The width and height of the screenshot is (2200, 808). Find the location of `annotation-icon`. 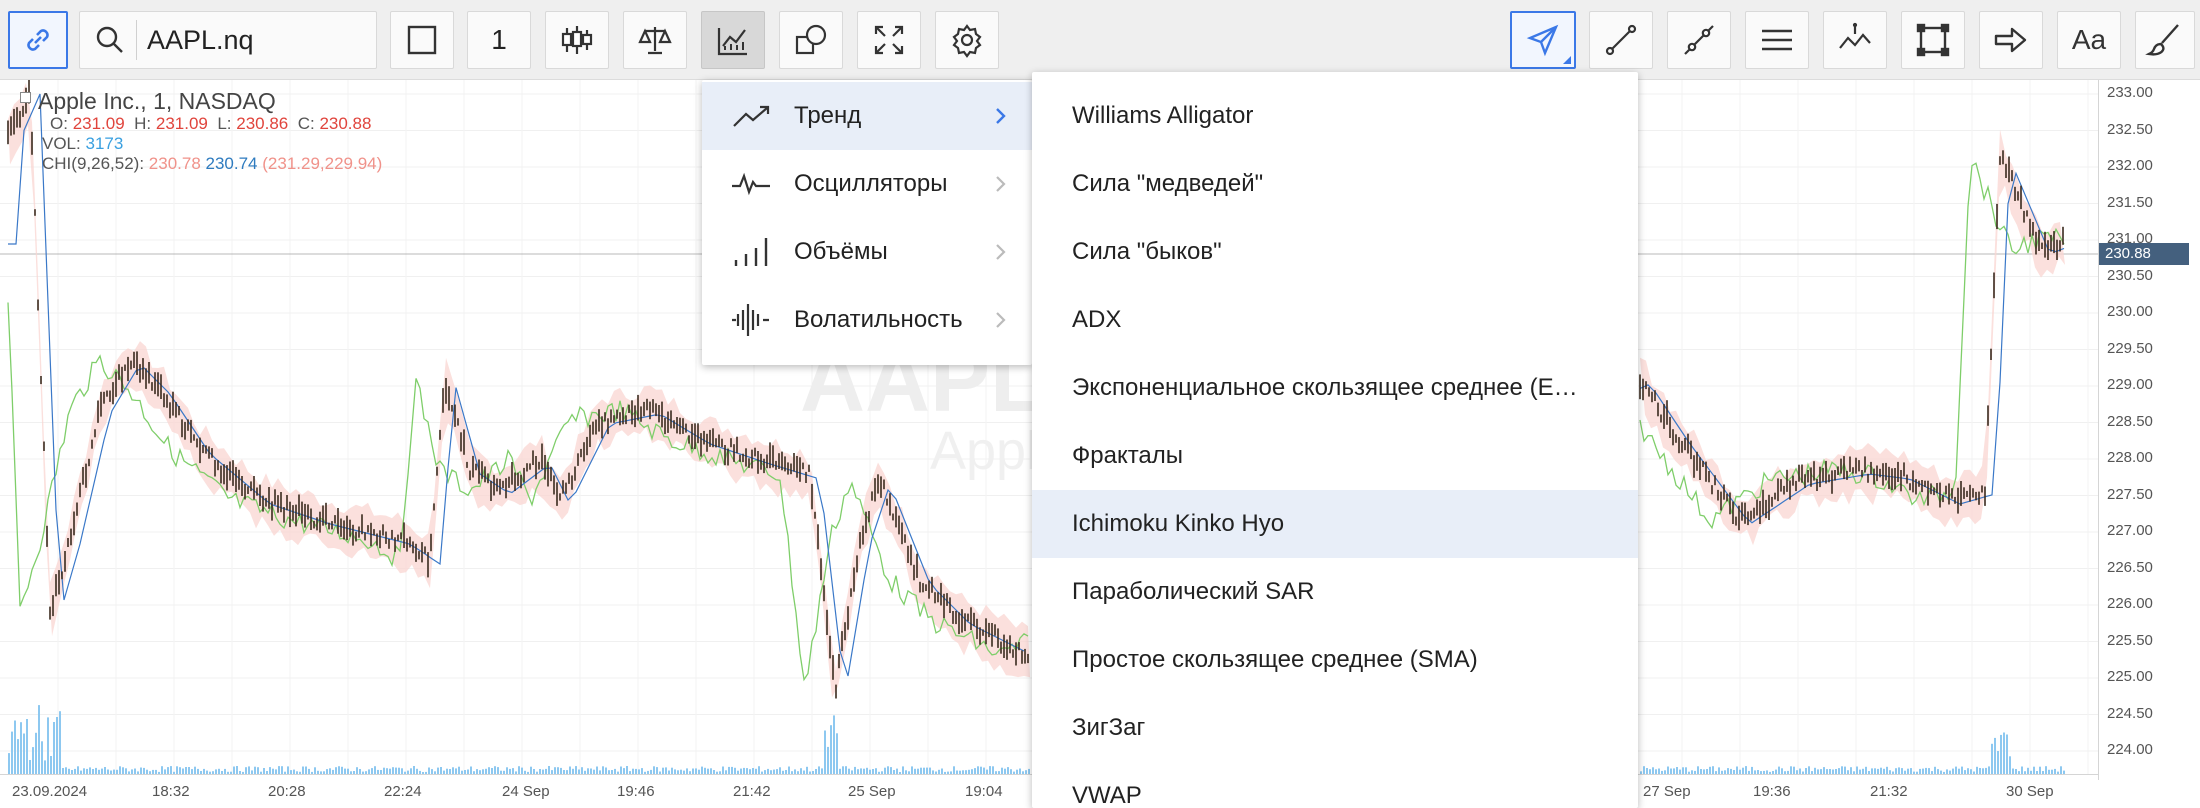

annotation-icon is located at coordinates (1855, 35).